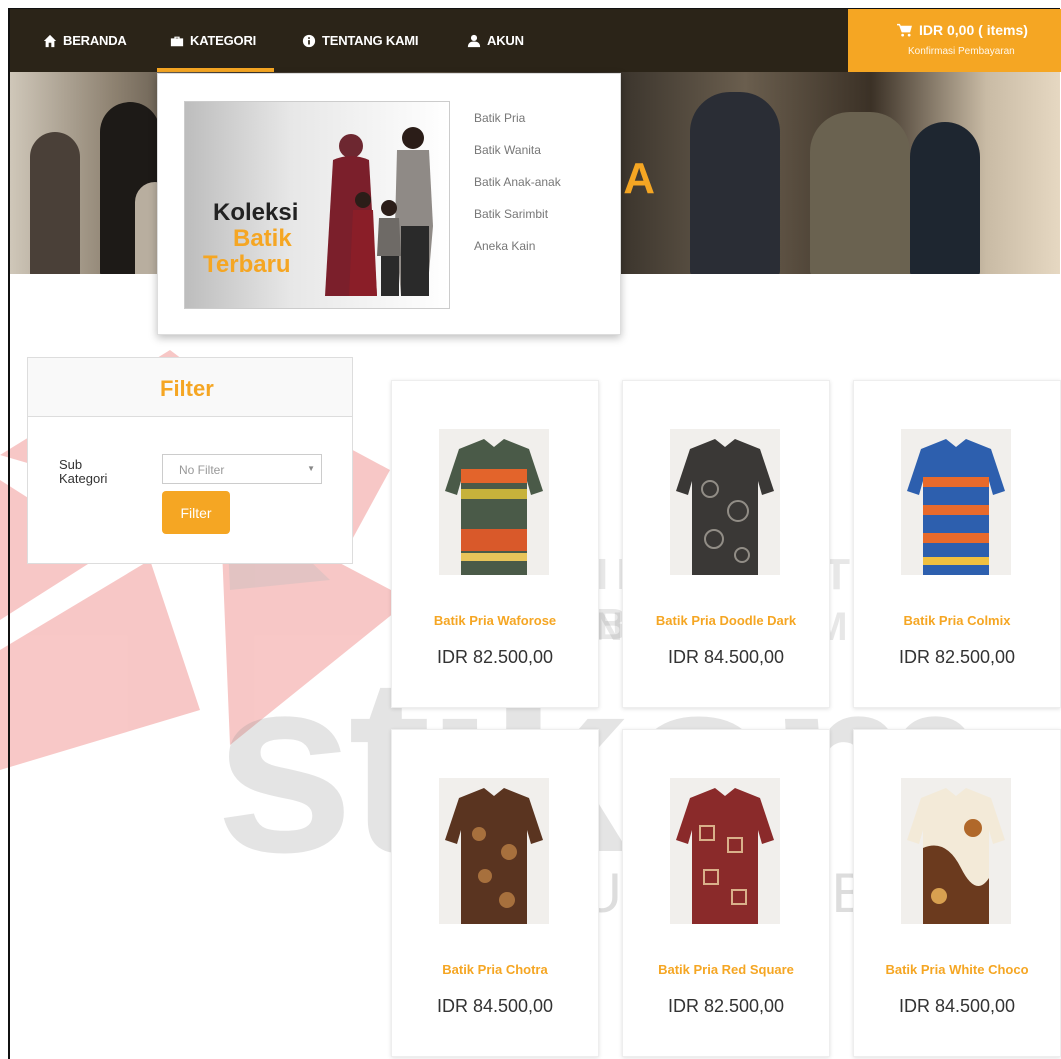 This screenshot has width=1061, height=1059. What do you see at coordinates (317, 205) in the screenshot?
I see `promo-banner: Koleksi Batik Terbaru` at bounding box center [317, 205].